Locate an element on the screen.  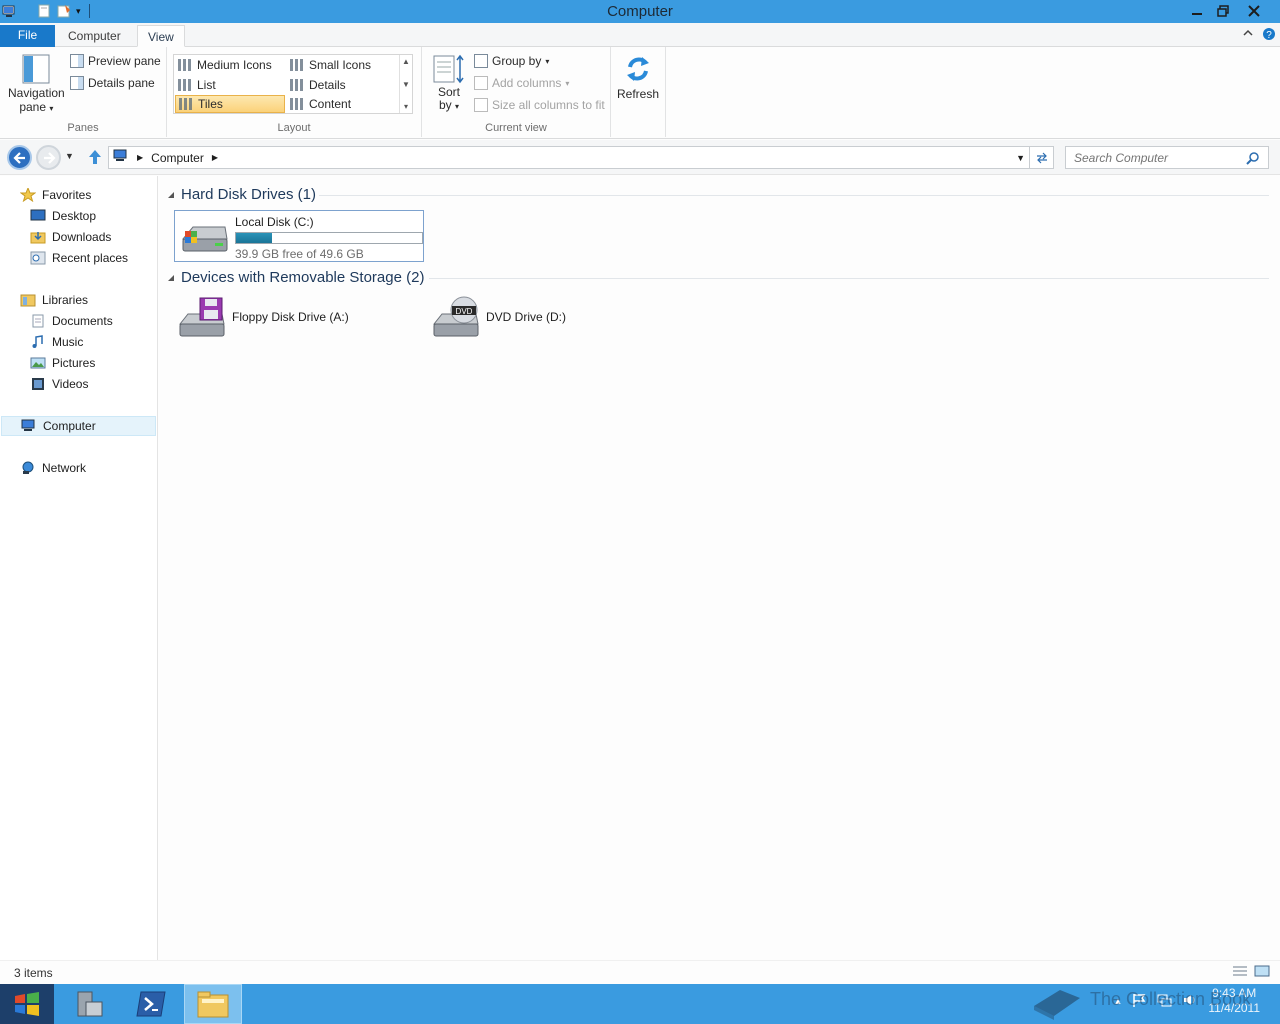
gallery-more-icon: ▾ is located at coordinates (406, 106).